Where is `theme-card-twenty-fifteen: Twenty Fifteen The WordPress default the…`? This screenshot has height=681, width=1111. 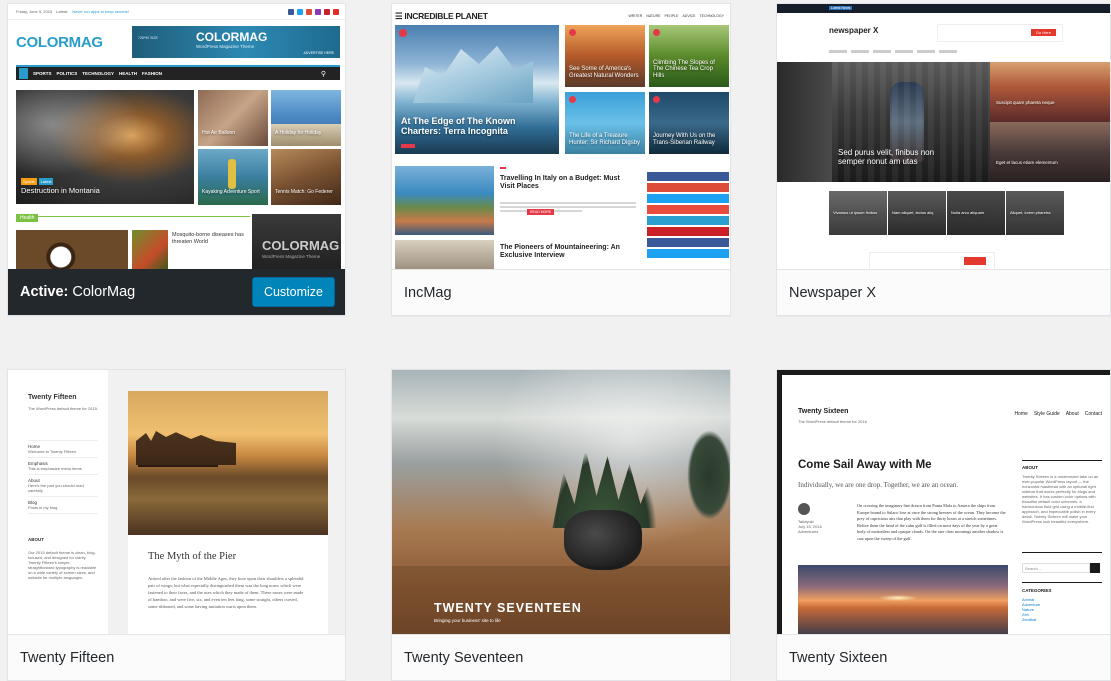
theme-card-twenty-fifteen: Twenty Fifteen The WordPress default the… is located at coordinates (176, 525).